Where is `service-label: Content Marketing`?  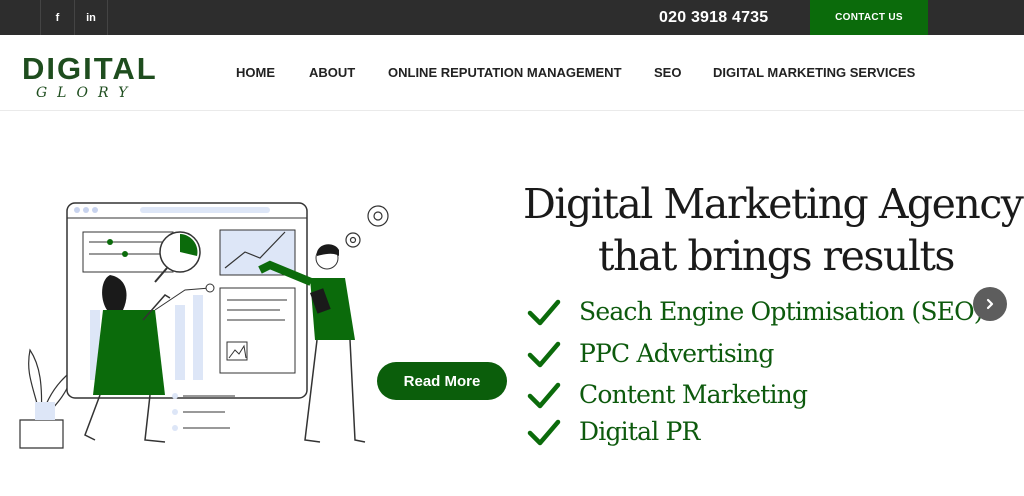 service-label: Content Marketing is located at coordinates (693, 394).